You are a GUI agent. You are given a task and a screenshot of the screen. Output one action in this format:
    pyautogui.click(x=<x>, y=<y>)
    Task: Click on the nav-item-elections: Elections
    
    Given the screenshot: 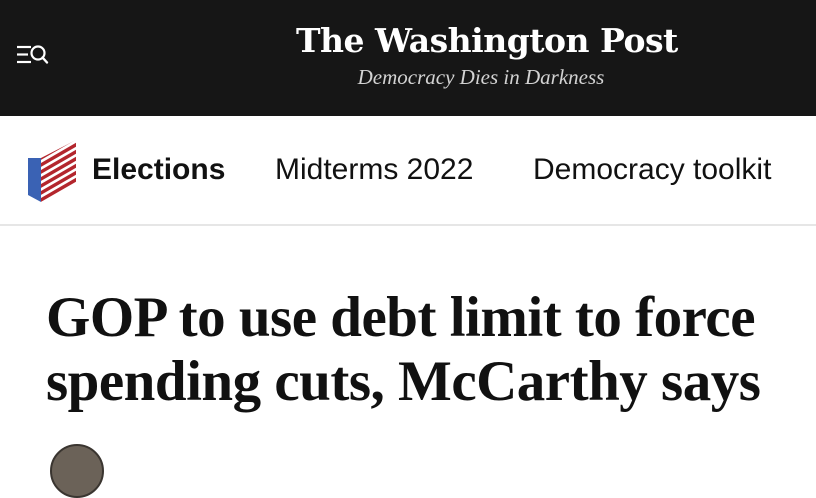 What is the action you would take?
    pyautogui.click(x=158, y=170)
    